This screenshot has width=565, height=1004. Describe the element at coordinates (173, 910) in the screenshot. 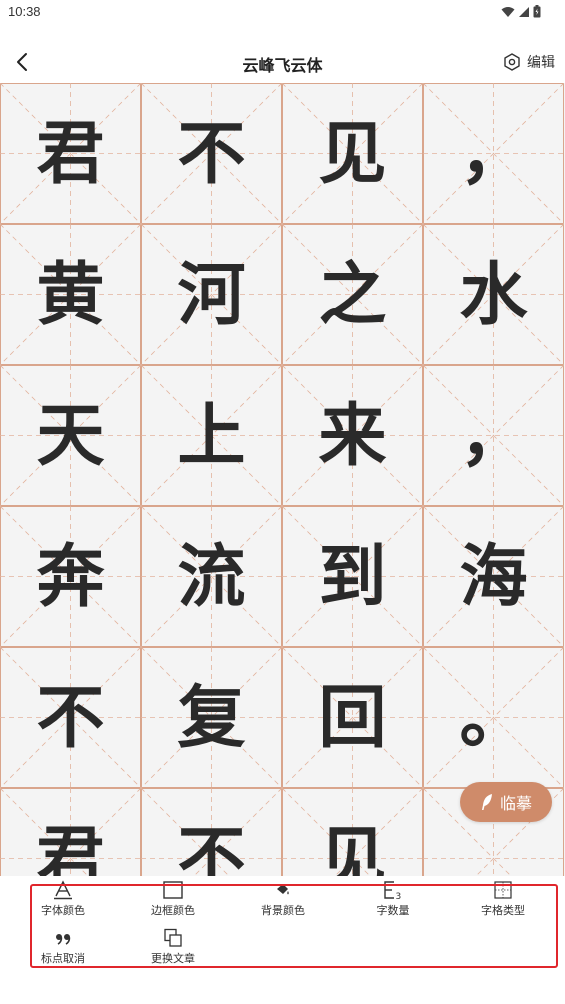

I see `tool-label: 边框颜色` at that location.